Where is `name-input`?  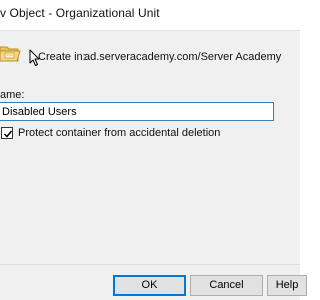
name-input is located at coordinates (137, 111).